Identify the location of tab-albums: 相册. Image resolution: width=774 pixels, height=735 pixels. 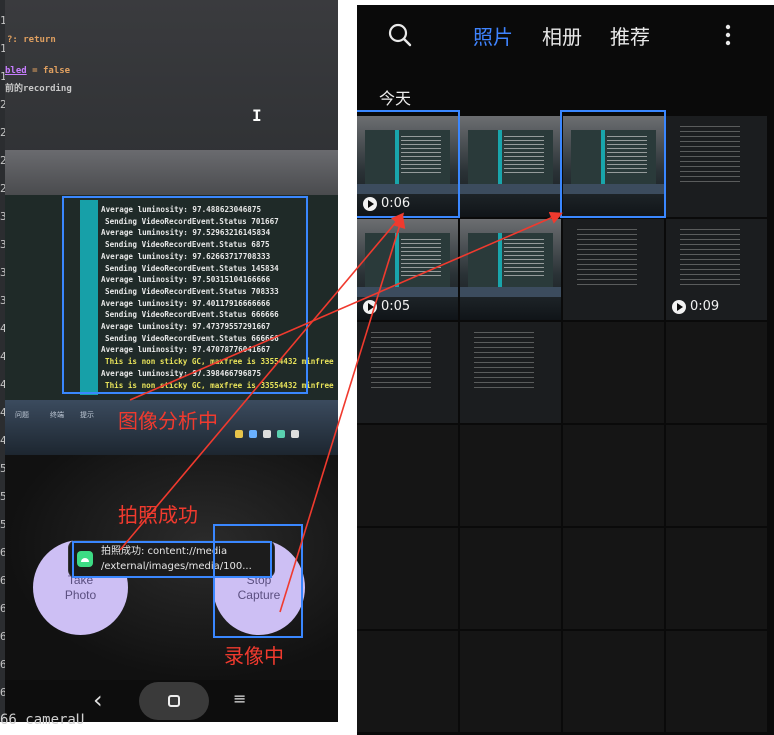
(562, 35).